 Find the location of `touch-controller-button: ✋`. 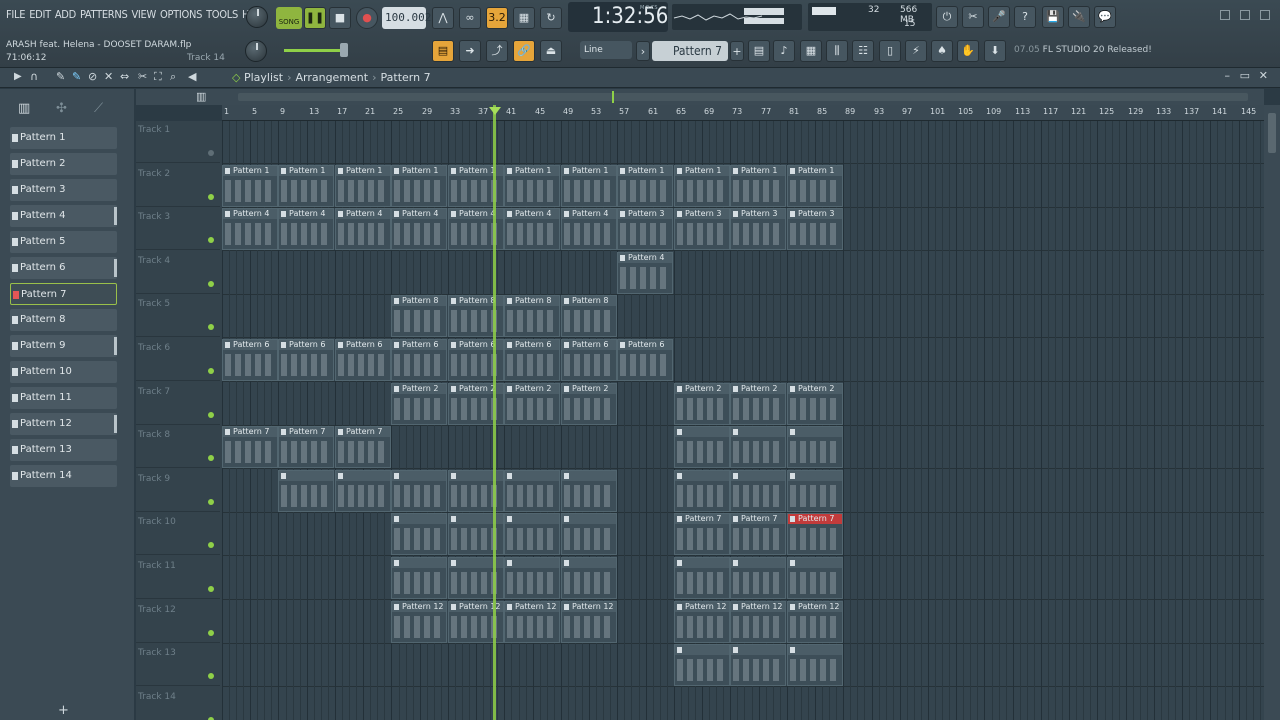

touch-controller-button: ✋ is located at coordinates (968, 51).